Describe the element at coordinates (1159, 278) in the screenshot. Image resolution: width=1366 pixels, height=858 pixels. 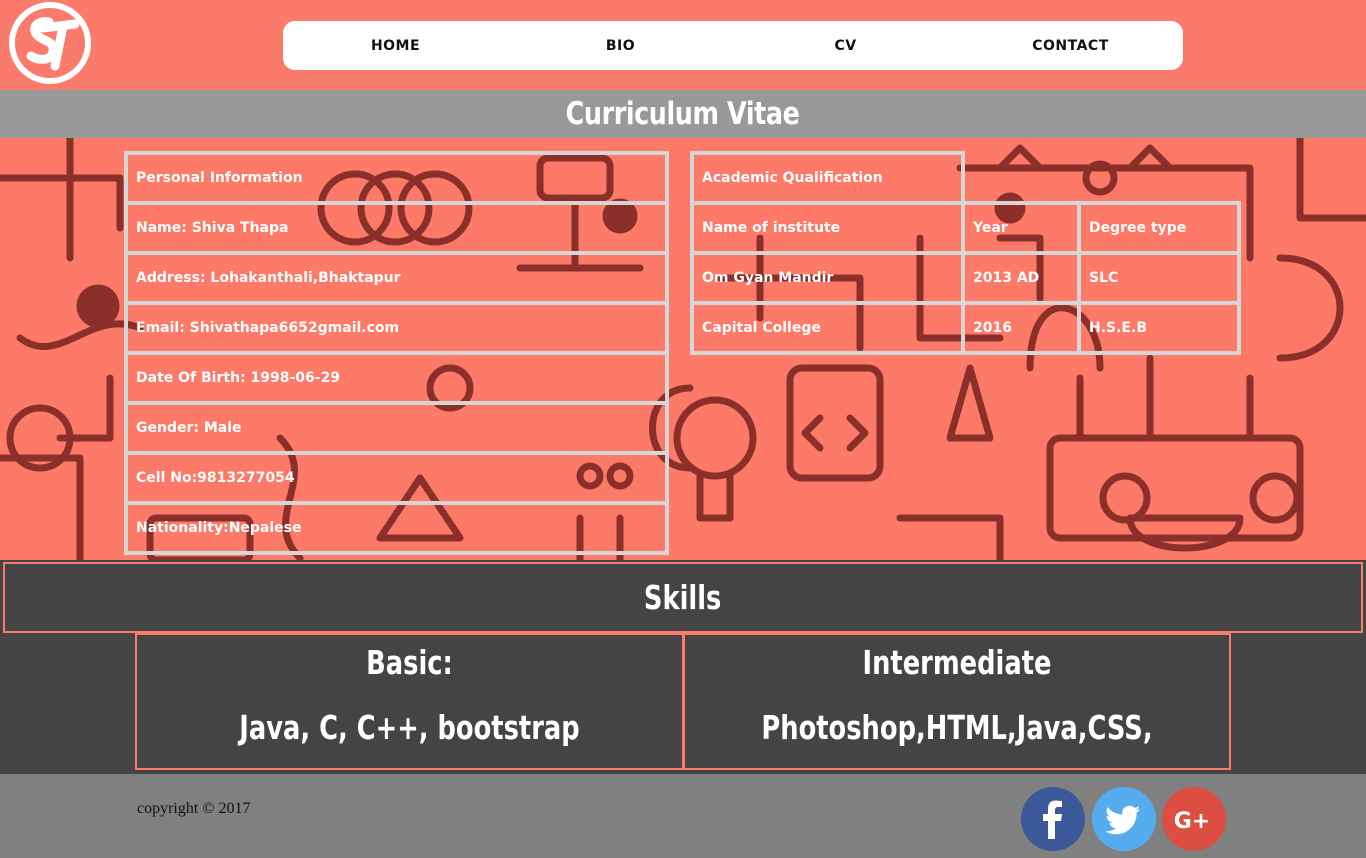
I see `degree-cell: SLC` at that location.